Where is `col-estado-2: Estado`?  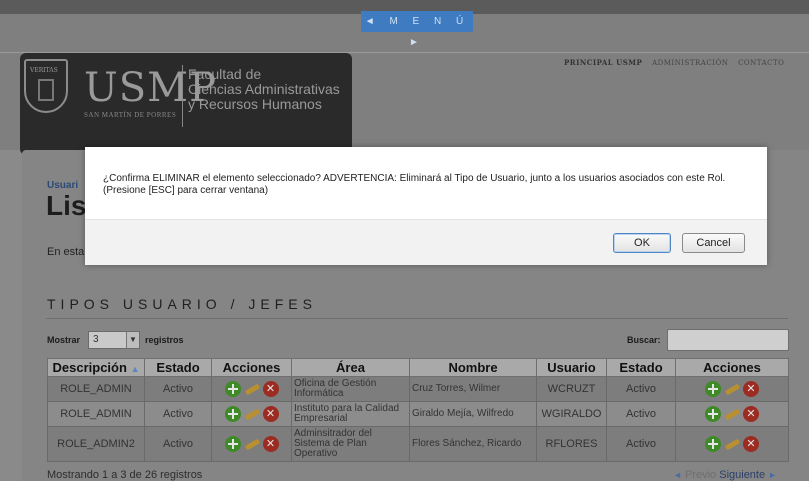
col-estado-2: Estado is located at coordinates (641, 367).